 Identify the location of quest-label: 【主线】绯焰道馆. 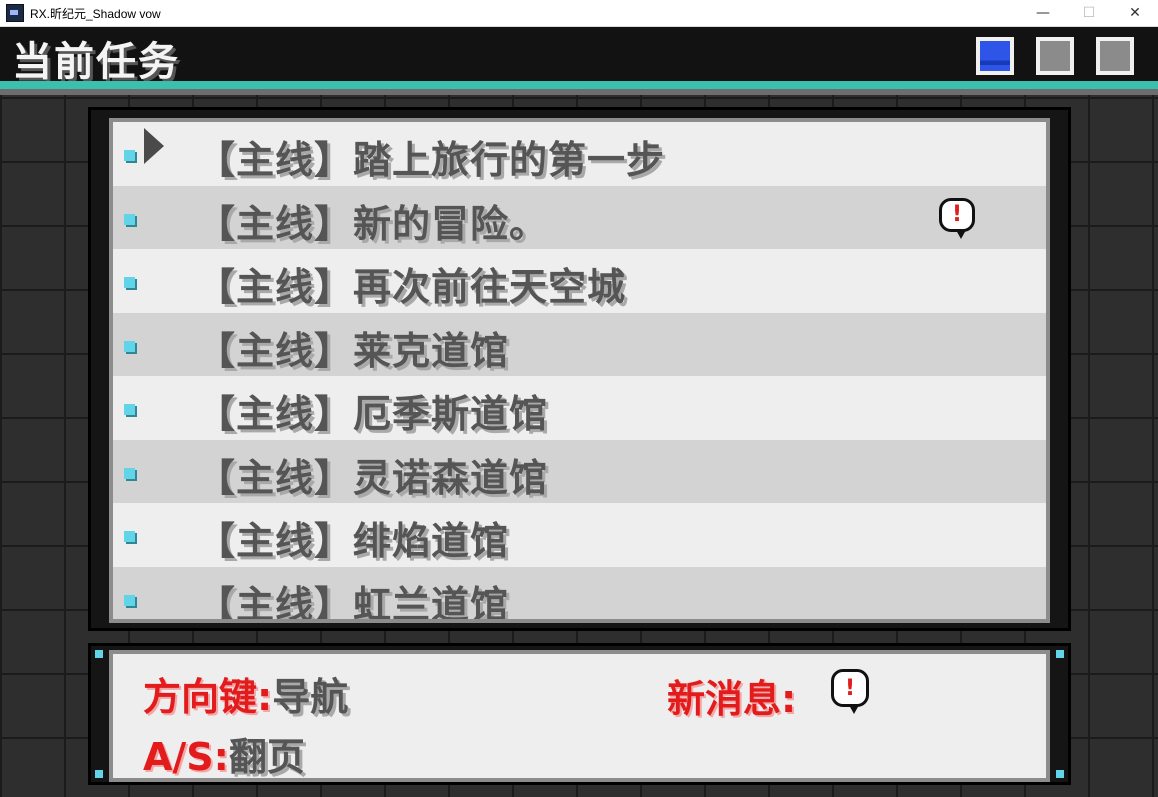
(353, 541).